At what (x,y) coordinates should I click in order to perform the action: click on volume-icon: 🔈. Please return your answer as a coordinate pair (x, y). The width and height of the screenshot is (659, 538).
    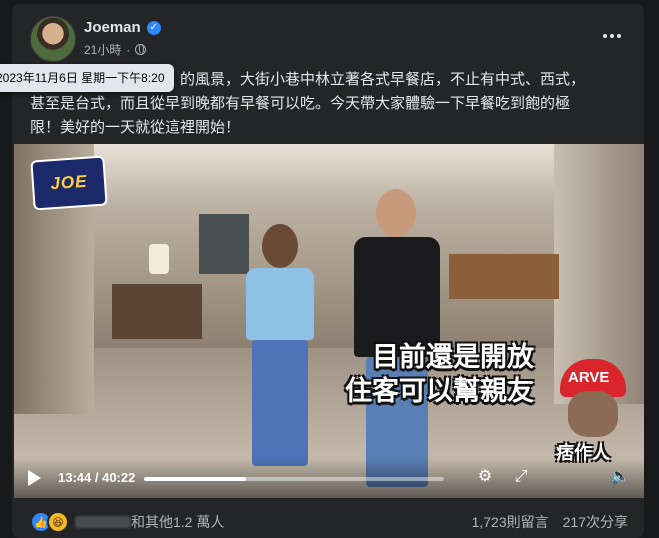
    Looking at the image, I should click on (620, 477).